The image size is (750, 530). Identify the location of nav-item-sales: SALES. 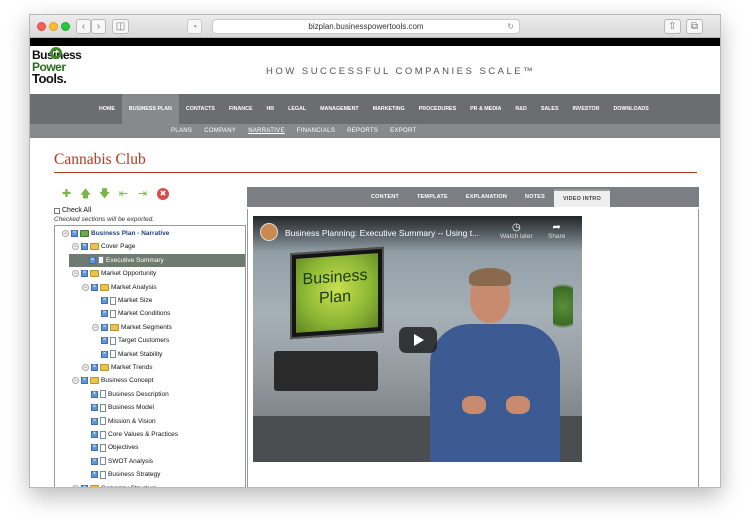
(550, 109).